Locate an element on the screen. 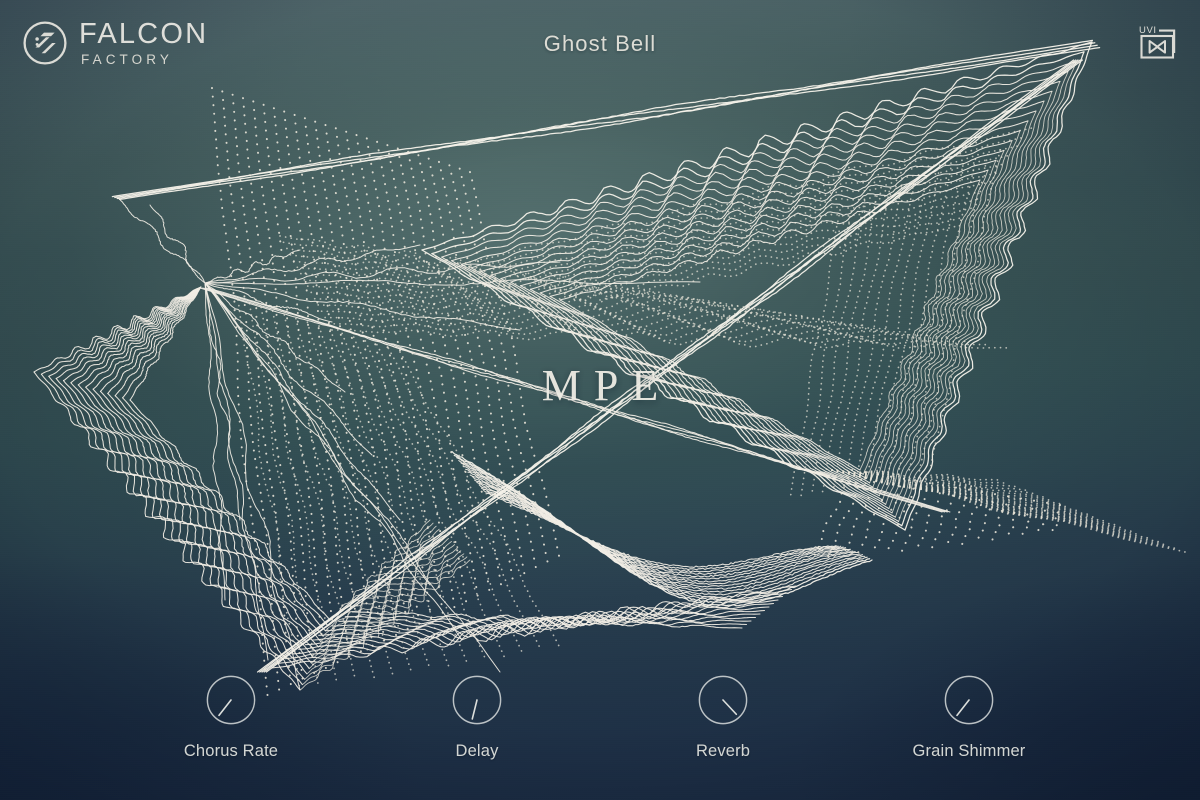 This screenshot has width=1200, height=800. knob-label-grain-shimmer: Grain Shimmer is located at coordinates (969, 751).